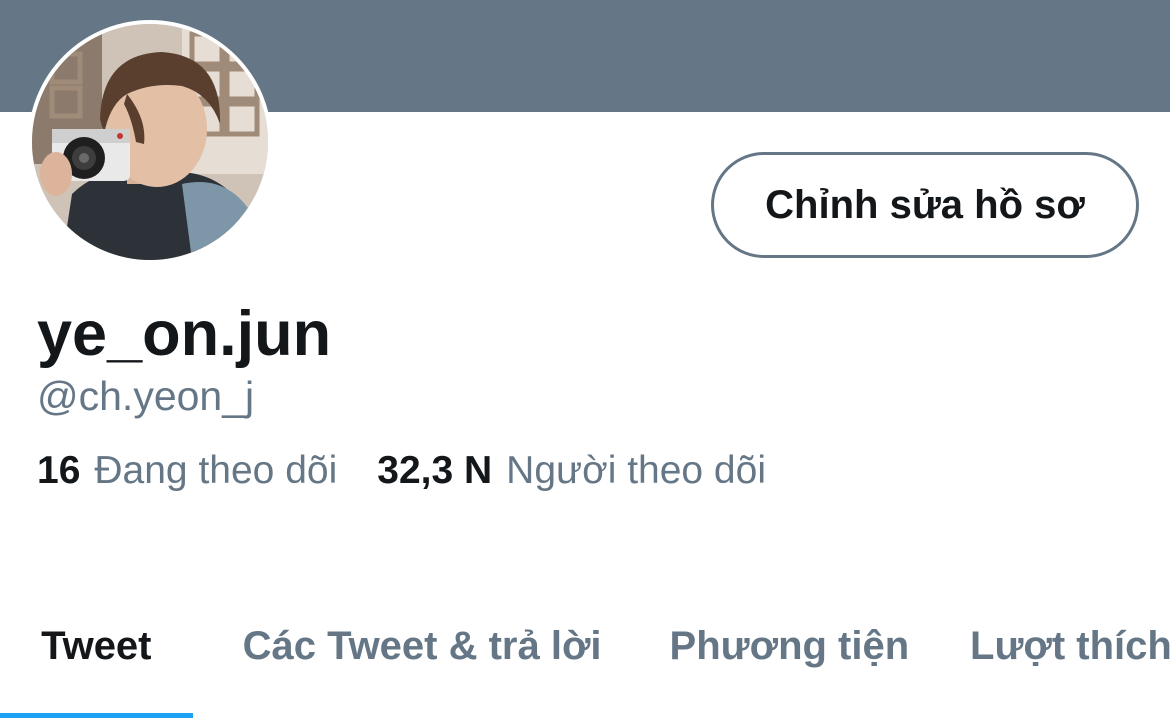  Describe the element at coordinates (636, 470) in the screenshot. I see `followers-label: Người theo dõi` at that location.